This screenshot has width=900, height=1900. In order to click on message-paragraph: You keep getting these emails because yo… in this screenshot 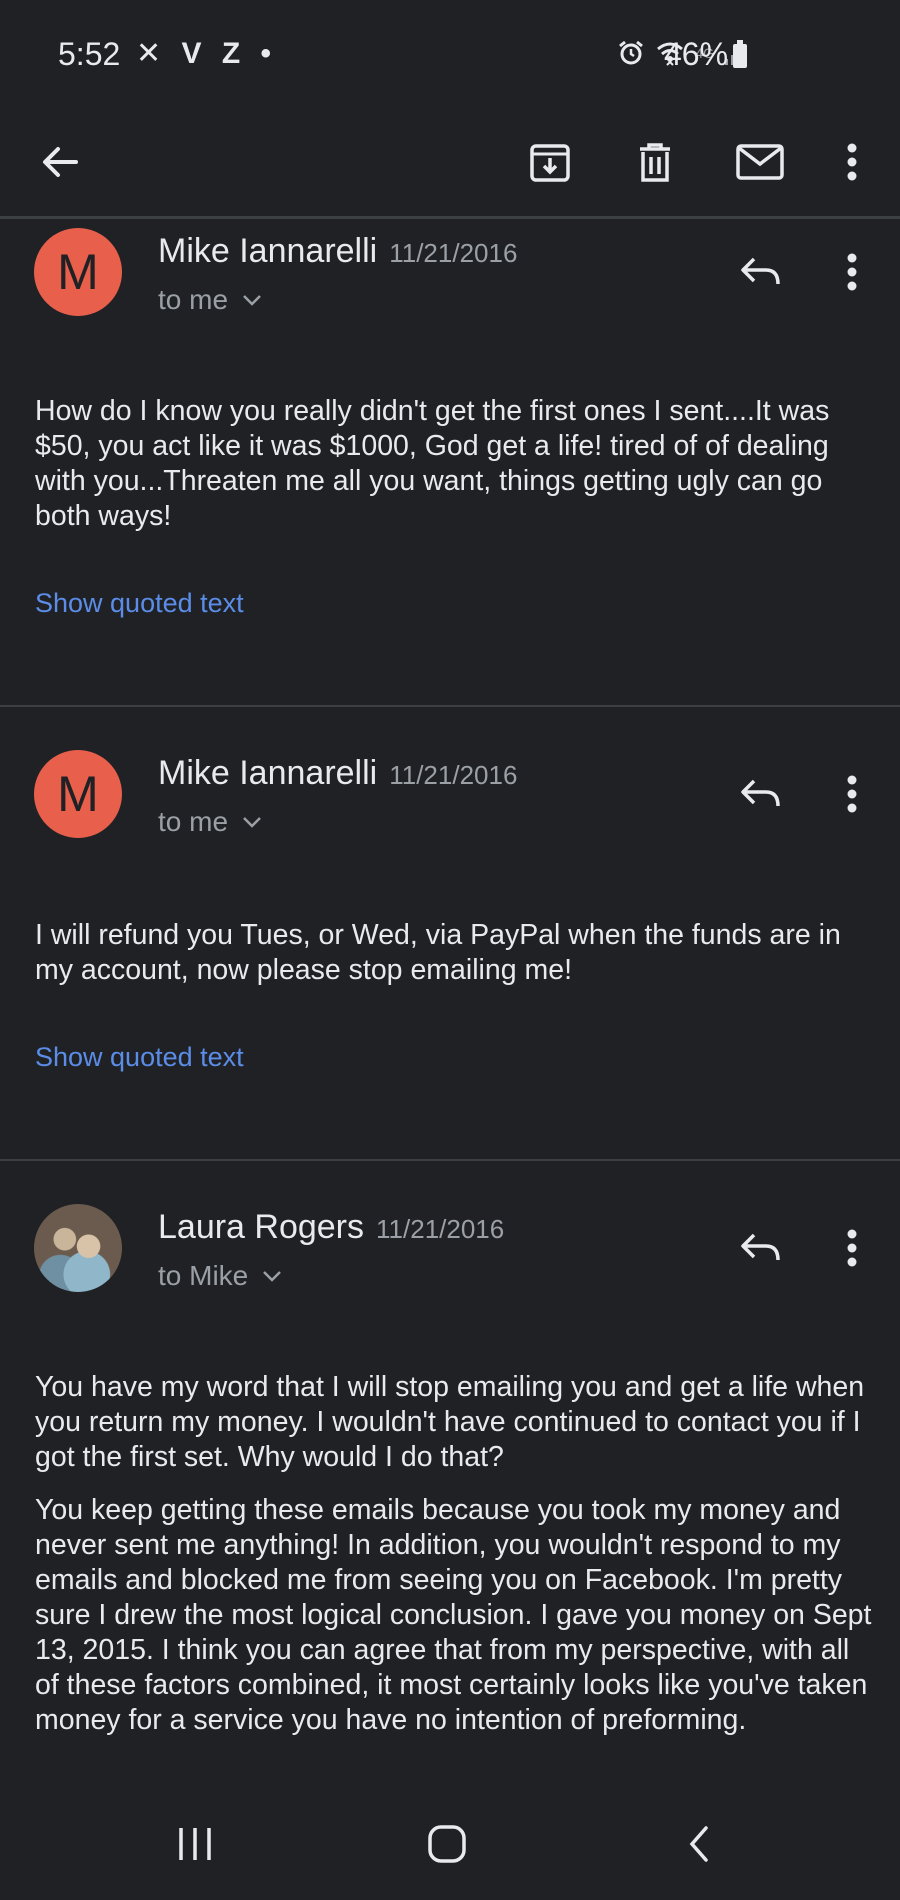, I will do `click(453, 1615)`.